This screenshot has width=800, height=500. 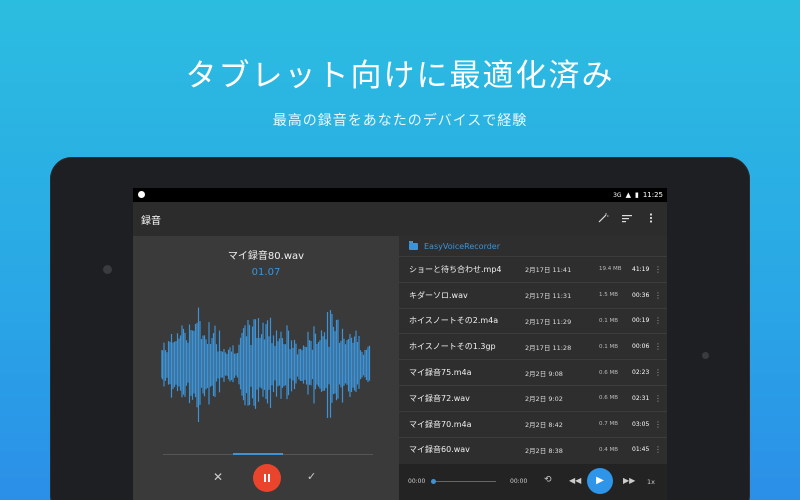 What do you see at coordinates (151, 221) in the screenshot?
I see `app-title: 録音` at bounding box center [151, 221].